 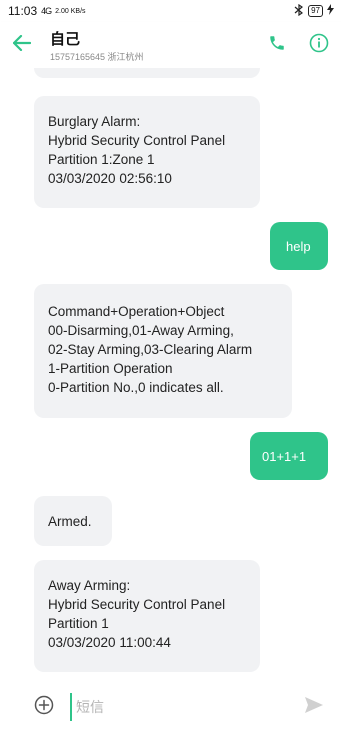 I want to click on phone-icon, so click(x=277, y=45).